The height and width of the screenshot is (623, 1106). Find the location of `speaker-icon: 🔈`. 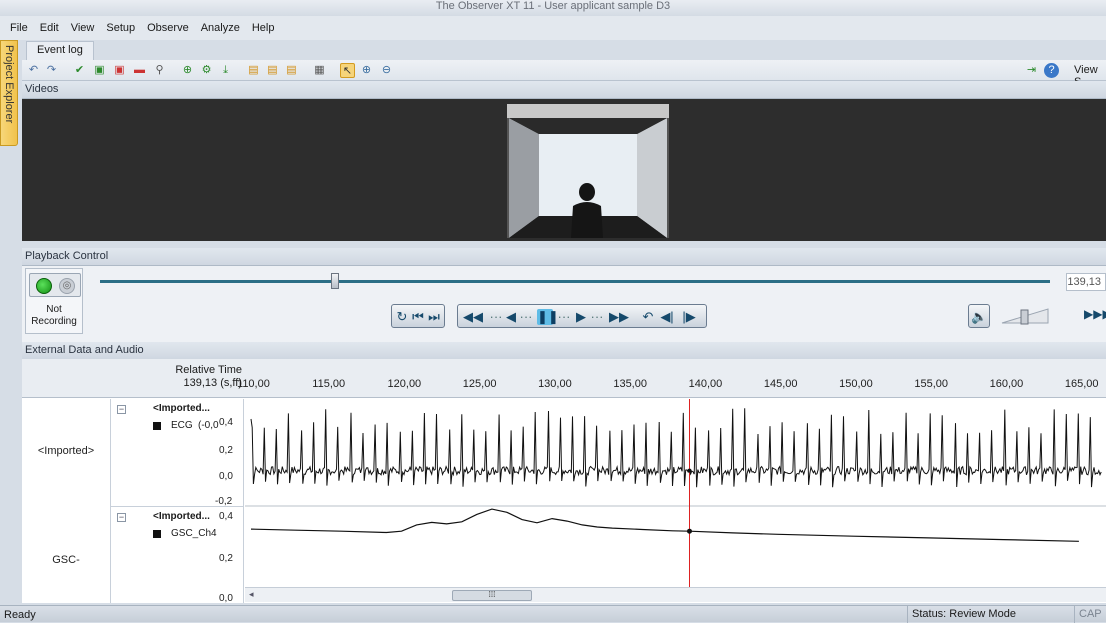

speaker-icon: 🔈 is located at coordinates (979, 316).